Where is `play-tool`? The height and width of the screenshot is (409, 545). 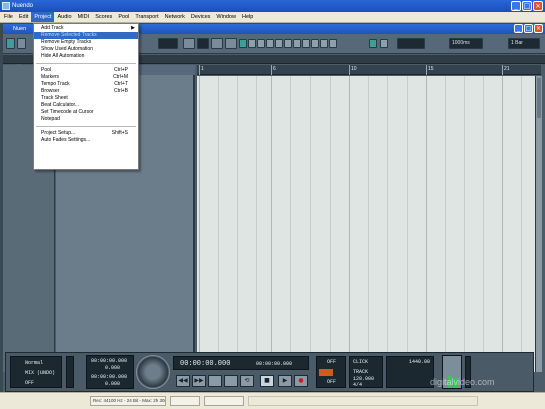
play-tool is located at coordinates (324, 43).